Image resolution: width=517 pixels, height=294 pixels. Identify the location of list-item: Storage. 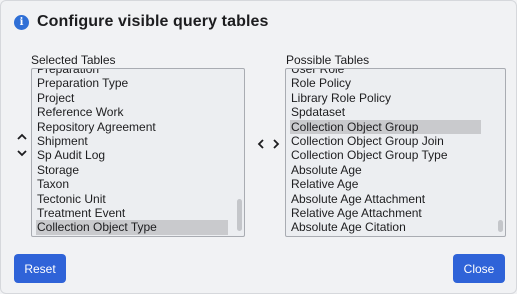
(132, 170).